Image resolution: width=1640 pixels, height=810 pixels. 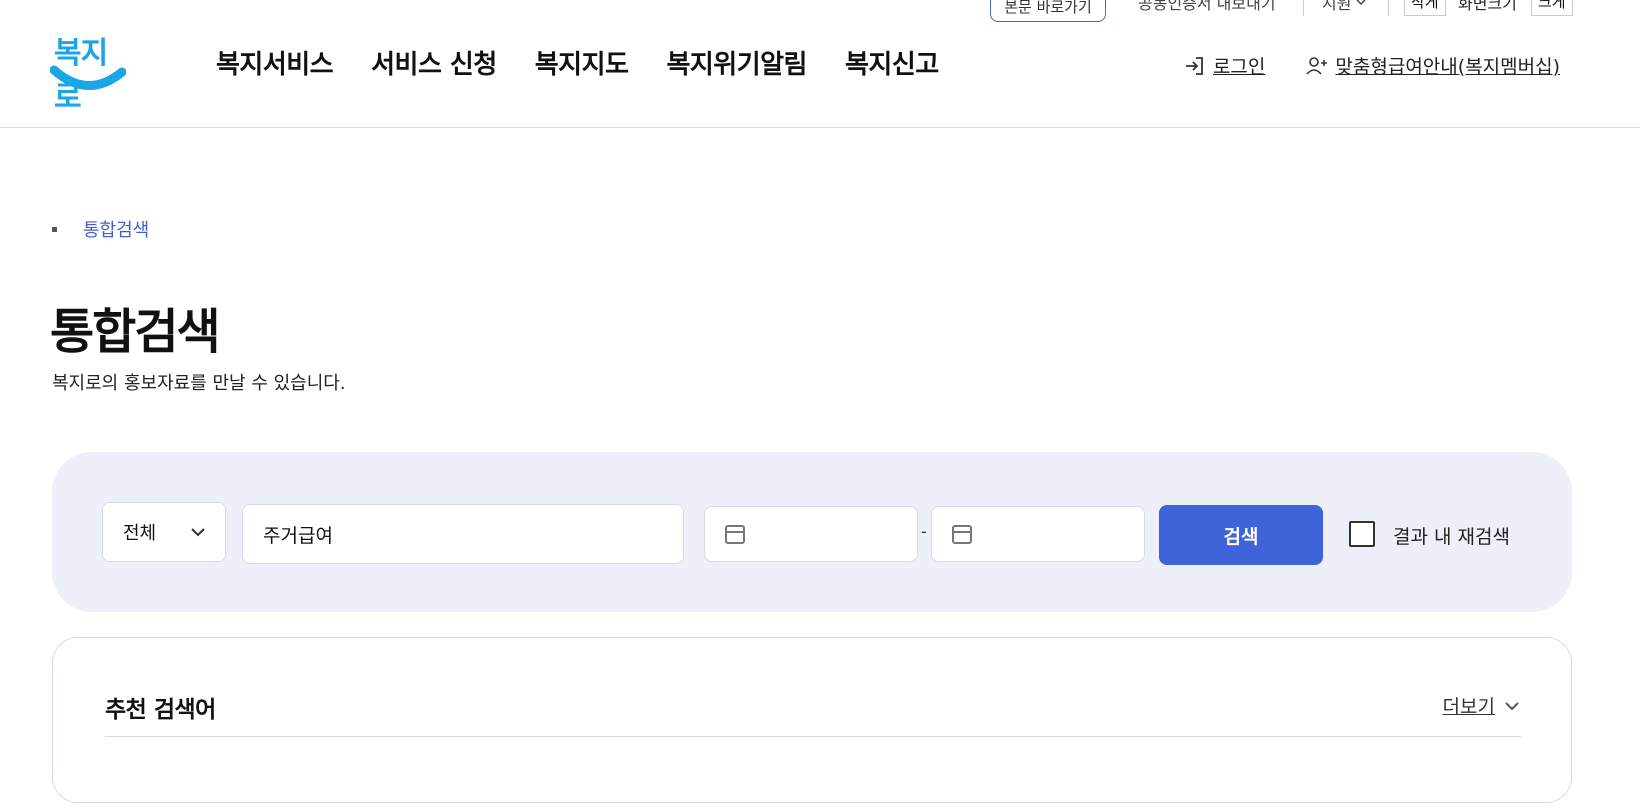 I want to click on search-button: 검색, so click(x=1241, y=535).